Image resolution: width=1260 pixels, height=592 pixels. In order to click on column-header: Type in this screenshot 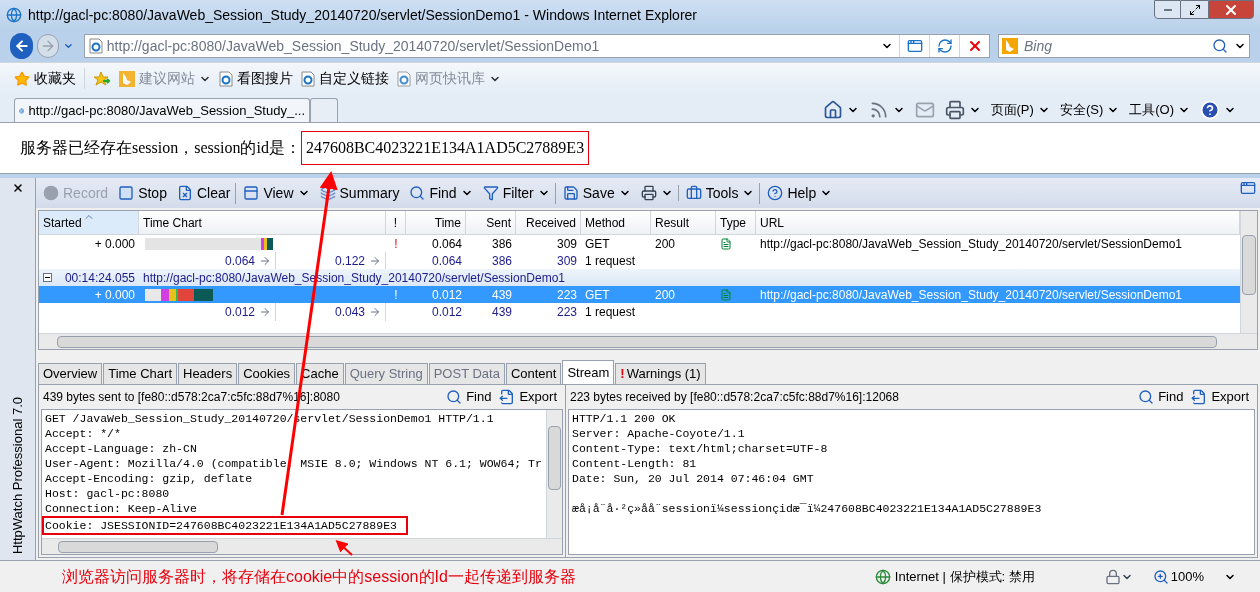, I will do `click(736, 222)`.